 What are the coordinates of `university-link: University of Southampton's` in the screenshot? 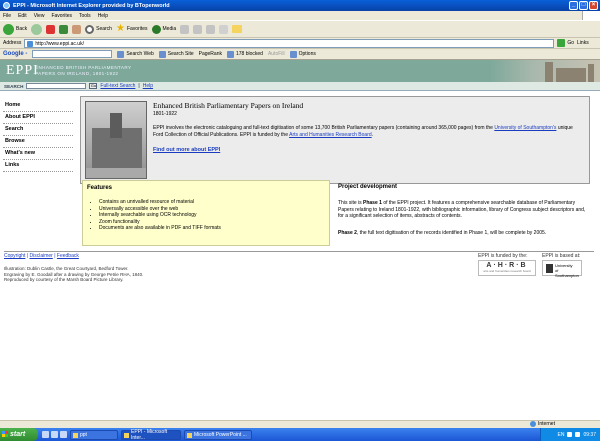 It's located at (525, 128).